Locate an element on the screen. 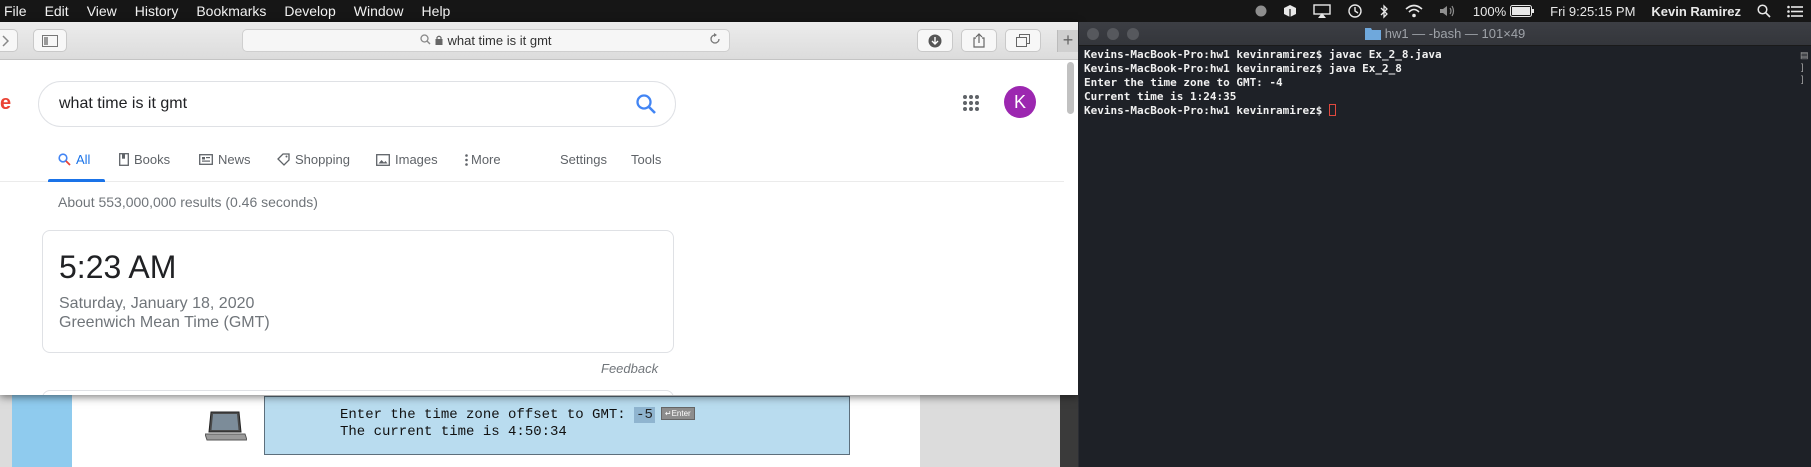 The image size is (1811, 467). image-icon is located at coordinates (383, 159).